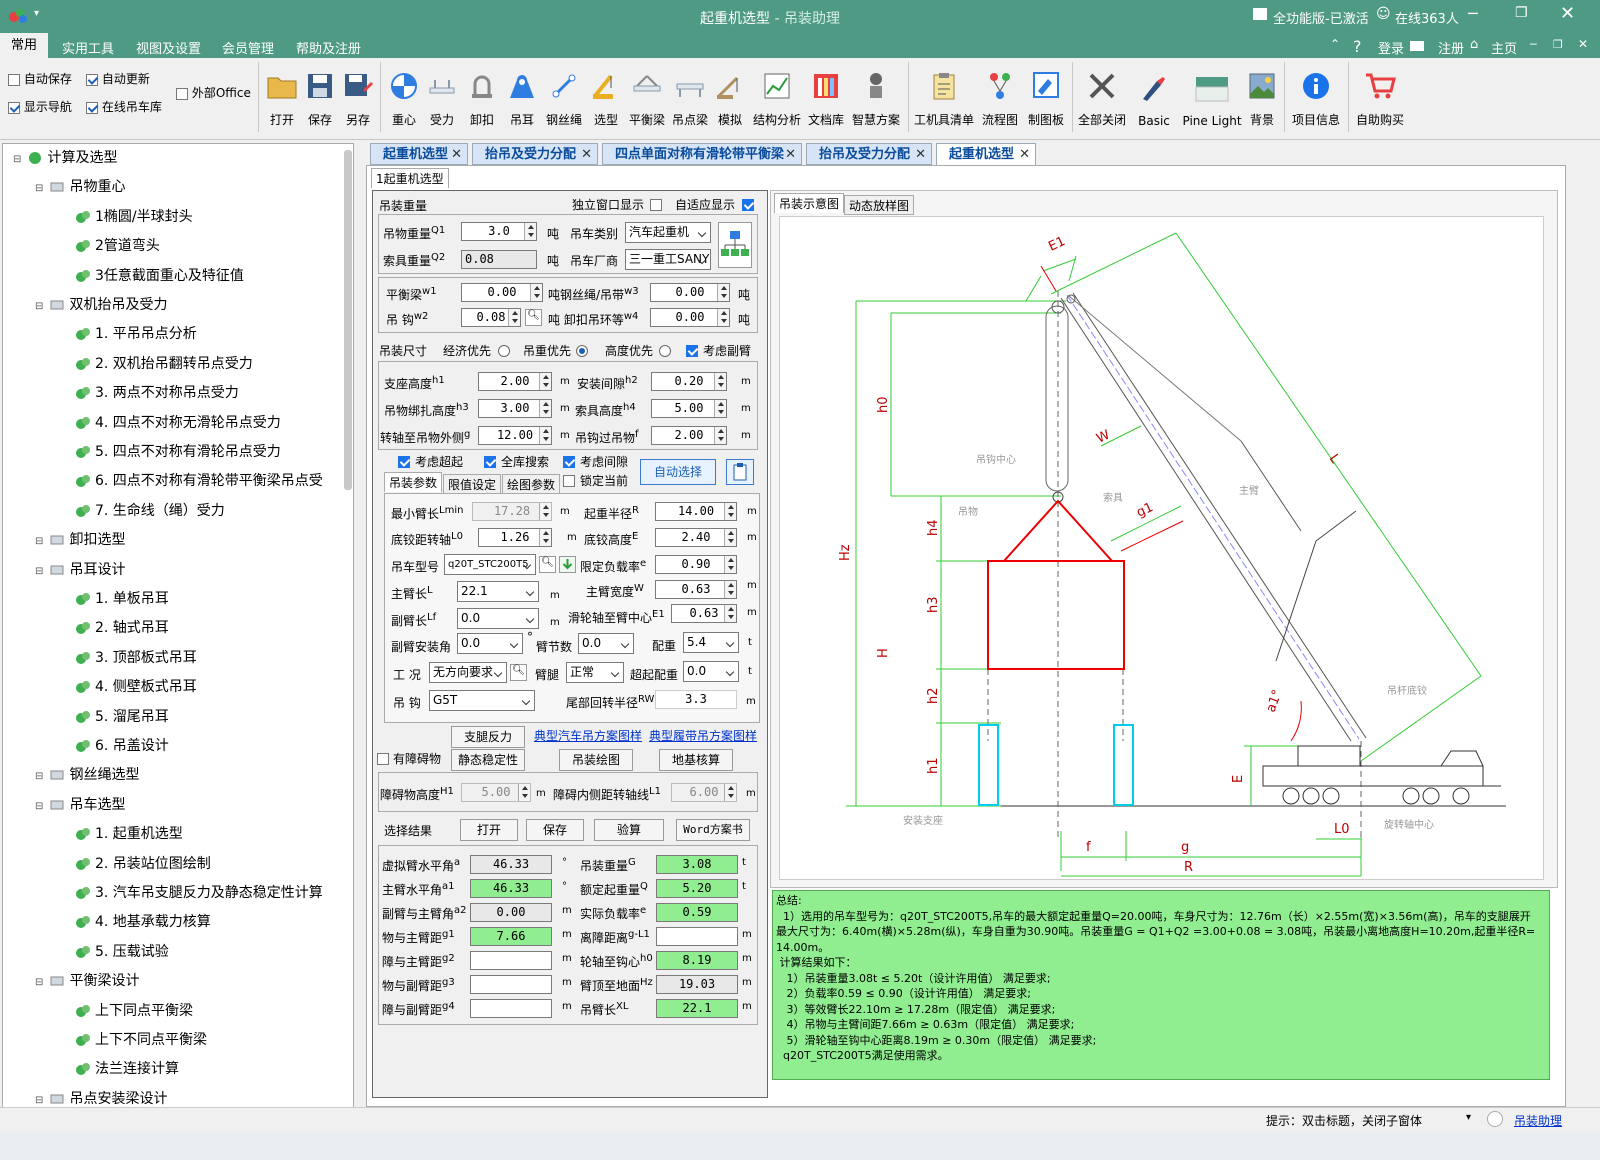 The image size is (1600, 1160). I want to click on menu-item-help: 帮助及注册, so click(328, 47).